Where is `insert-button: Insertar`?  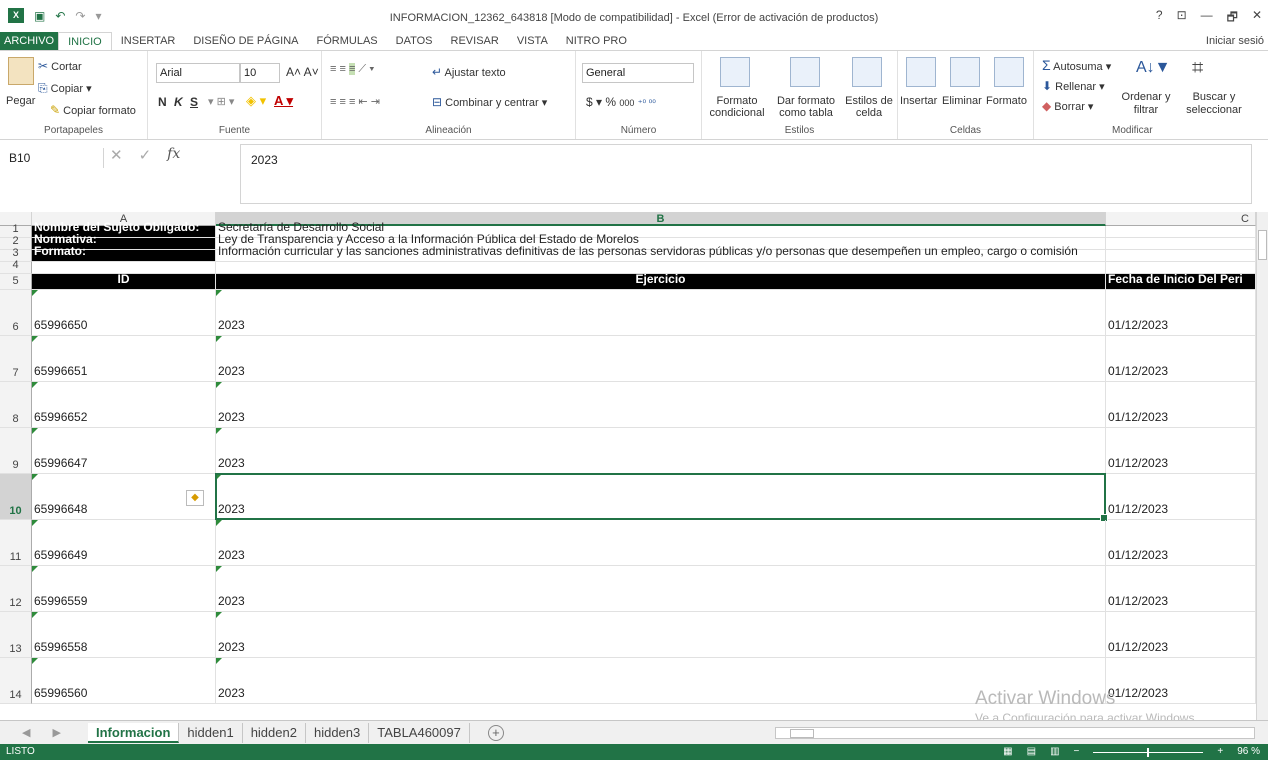
insert-button: Insertar is located at coordinates (918, 101).